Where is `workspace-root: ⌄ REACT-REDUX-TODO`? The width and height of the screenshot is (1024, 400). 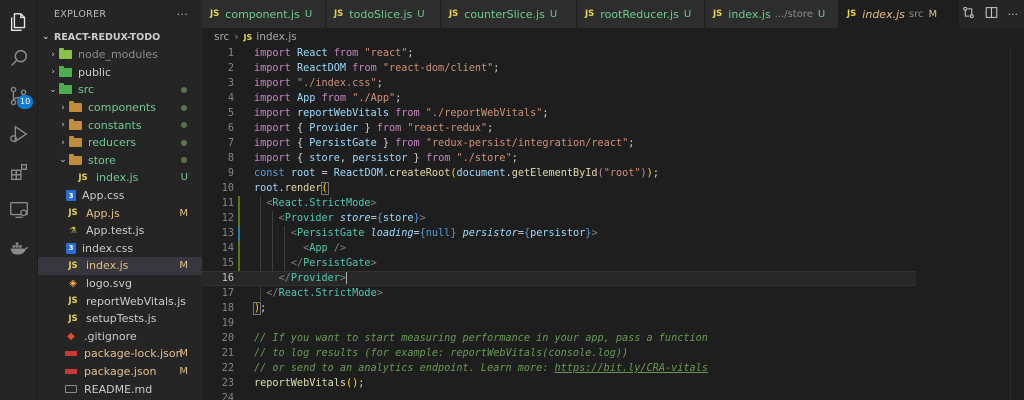
workspace-root: ⌄ REACT-REDUX-TODO is located at coordinates (120, 37).